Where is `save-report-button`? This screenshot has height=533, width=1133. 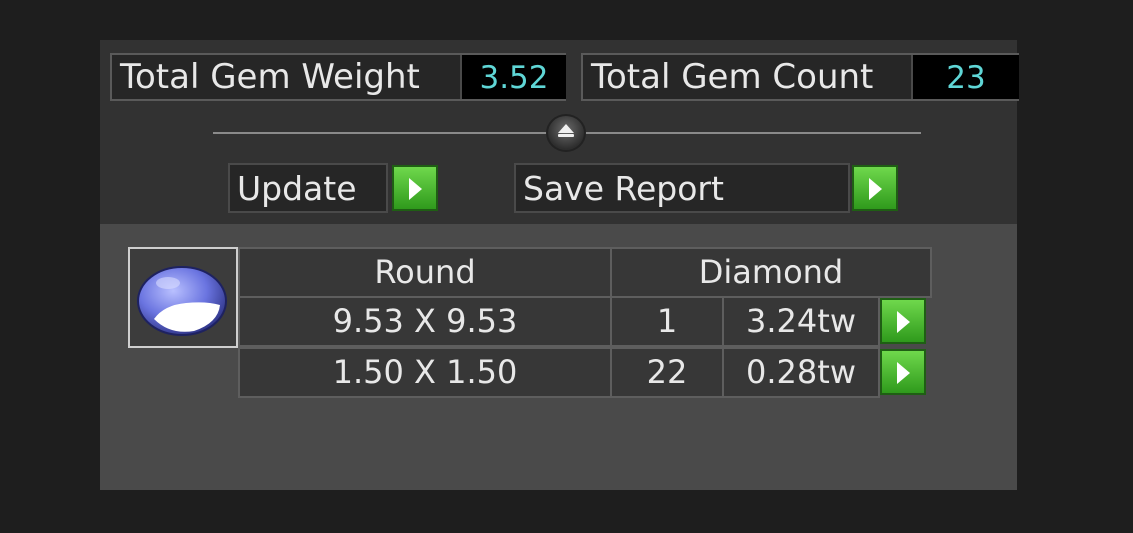
save-report-button is located at coordinates (875, 188).